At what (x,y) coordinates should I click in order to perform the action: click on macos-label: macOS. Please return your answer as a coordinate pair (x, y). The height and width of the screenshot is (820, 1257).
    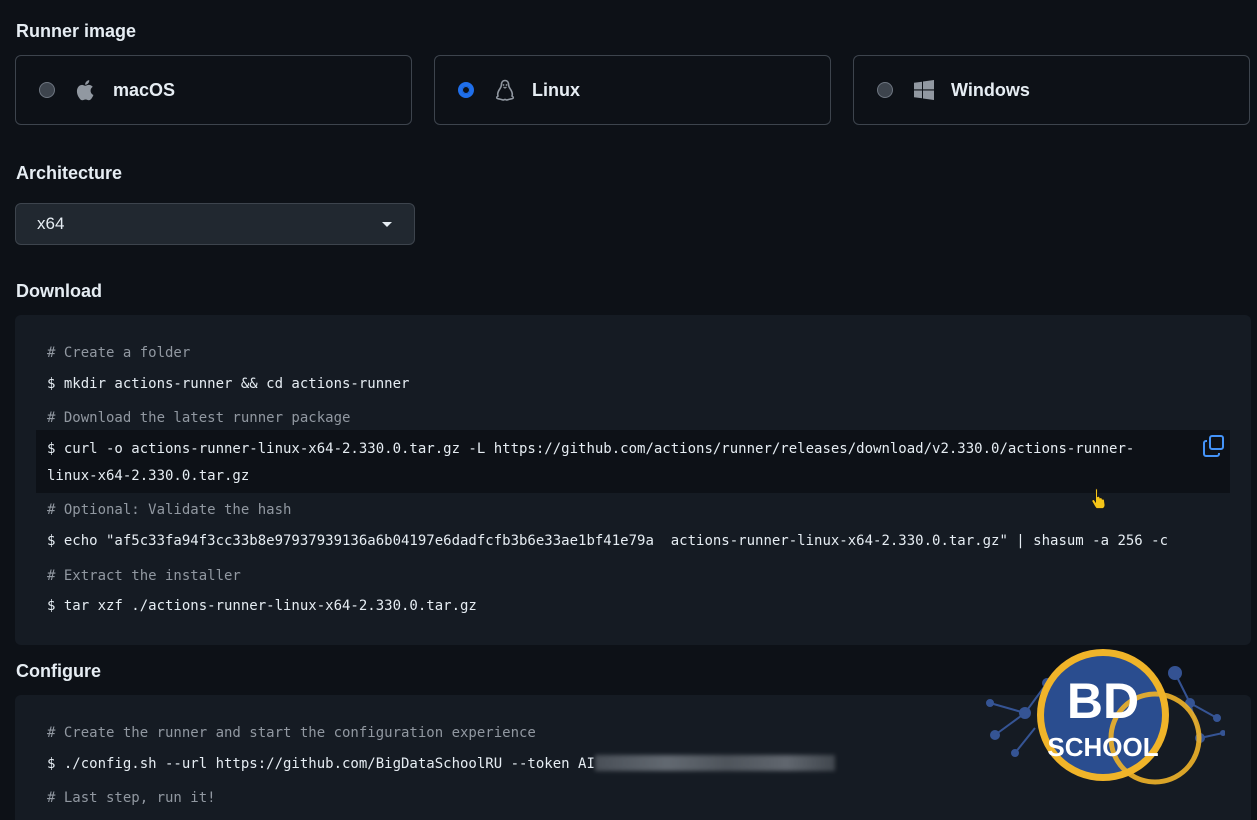
    Looking at the image, I should click on (144, 89).